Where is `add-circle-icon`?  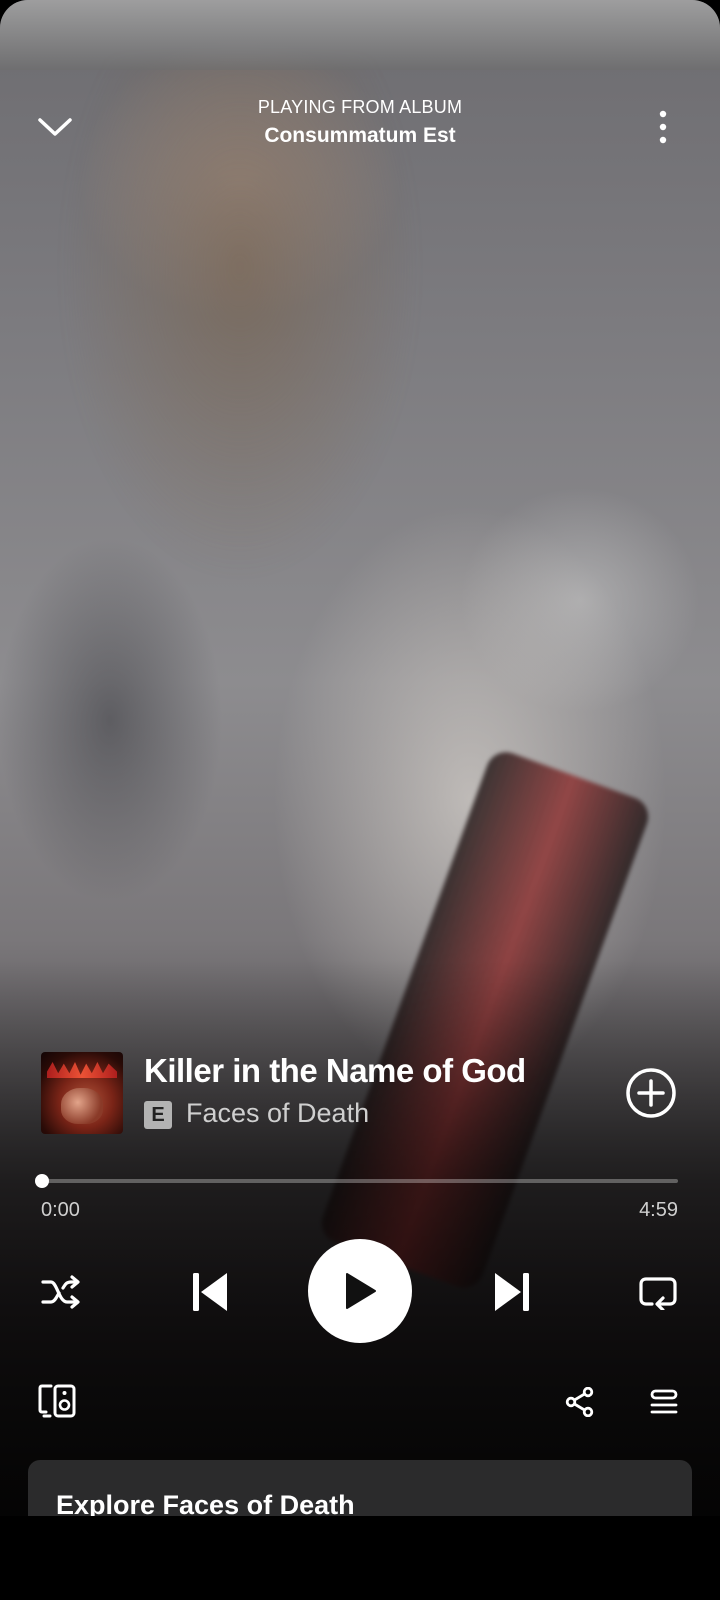 add-circle-icon is located at coordinates (651, 1093).